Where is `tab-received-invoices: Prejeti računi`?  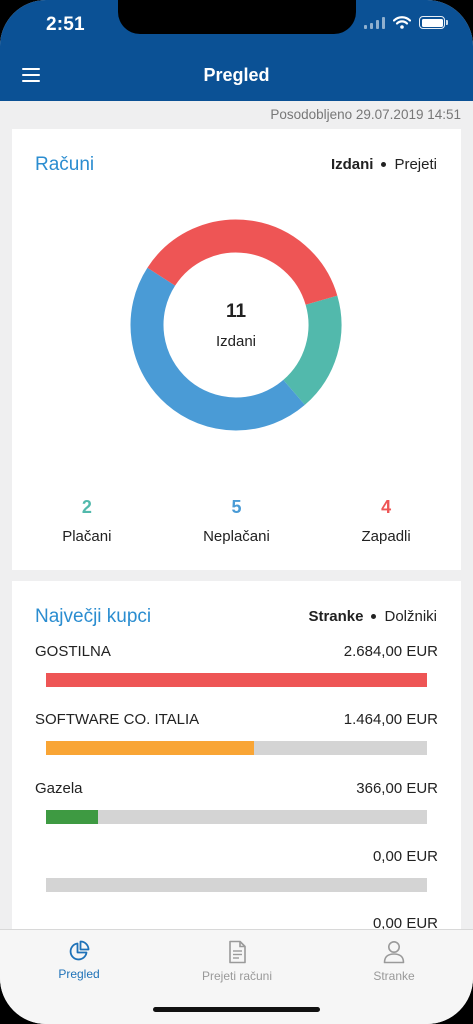
tab-received-invoices: Prejeti računi is located at coordinates (237, 965).